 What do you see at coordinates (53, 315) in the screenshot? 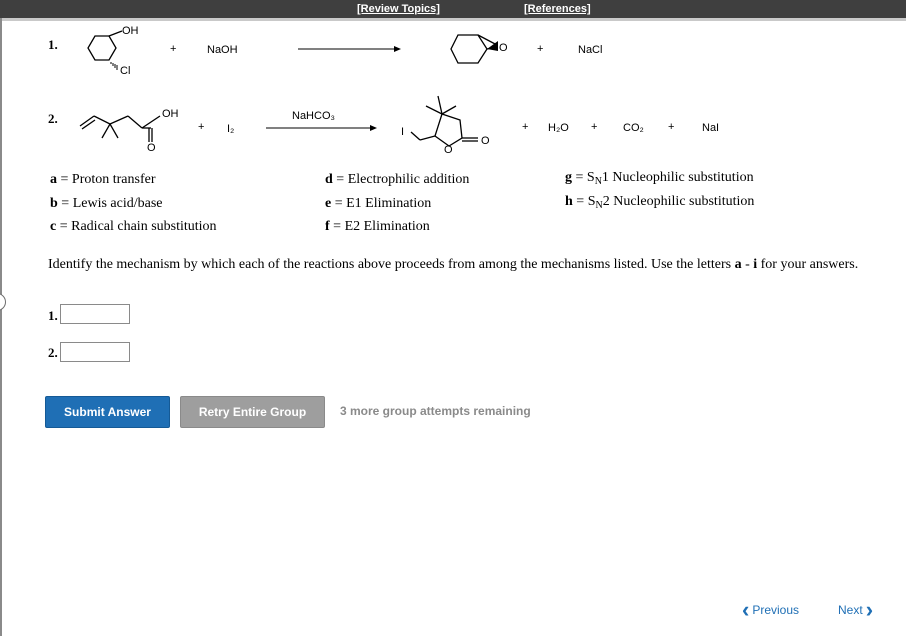
I see `answer-1-label: 1.` at bounding box center [53, 315].